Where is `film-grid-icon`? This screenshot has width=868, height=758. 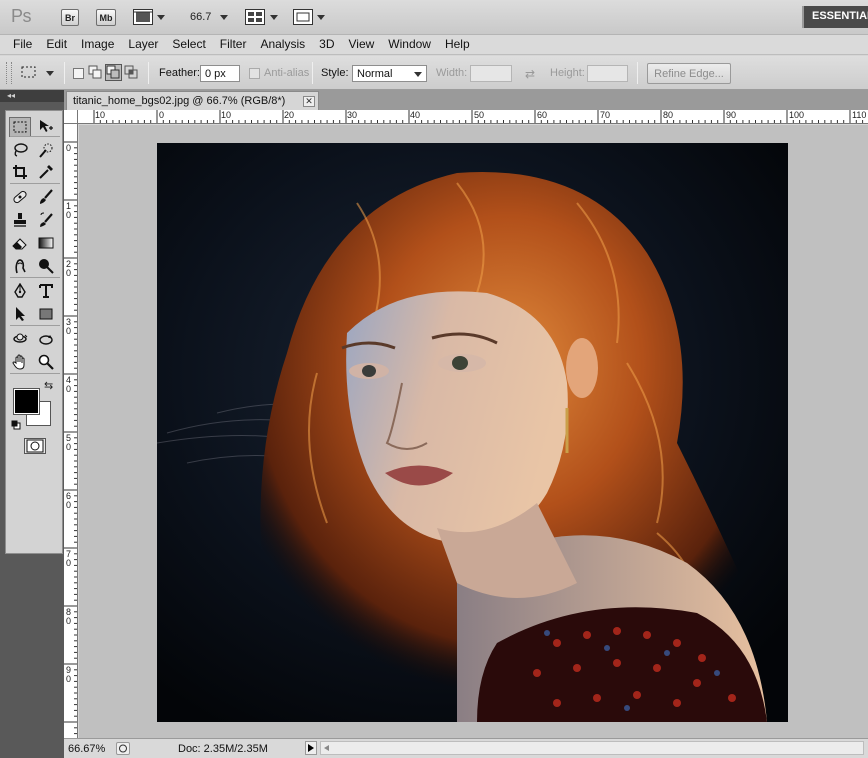
film-grid-icon is located at coordinates (143, 17).